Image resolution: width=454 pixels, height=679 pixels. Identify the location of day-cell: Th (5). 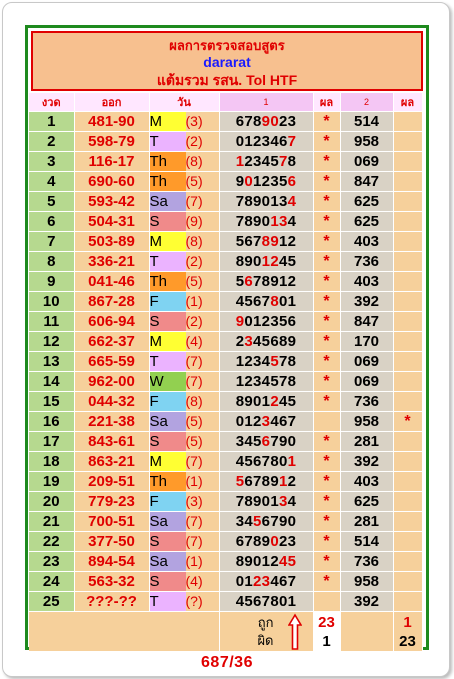
(184, 181).